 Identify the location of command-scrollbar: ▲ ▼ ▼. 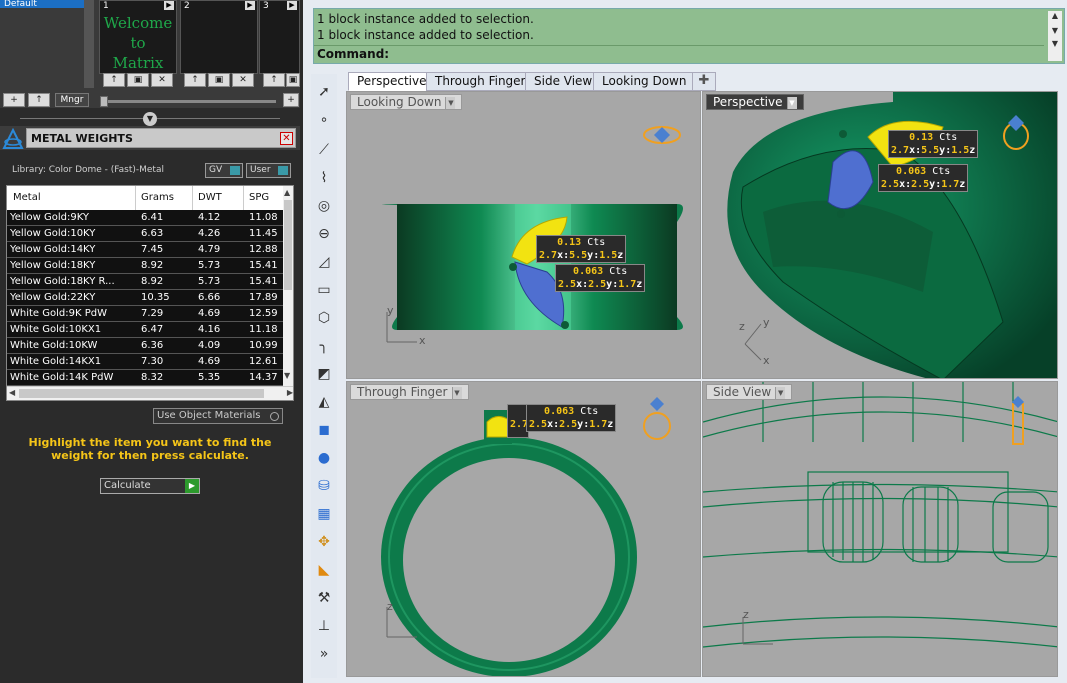
(1055, 36).